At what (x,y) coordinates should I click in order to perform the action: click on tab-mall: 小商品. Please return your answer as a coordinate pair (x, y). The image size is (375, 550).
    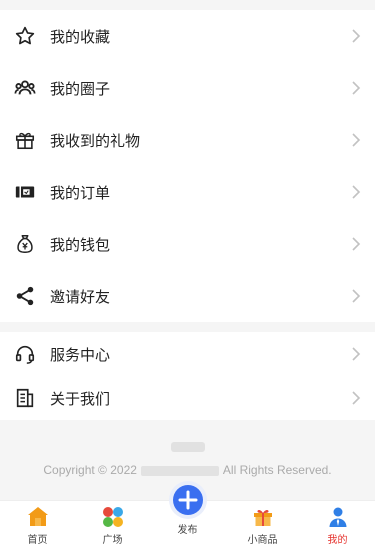
    Looking at the image, I should click on (262, 525).